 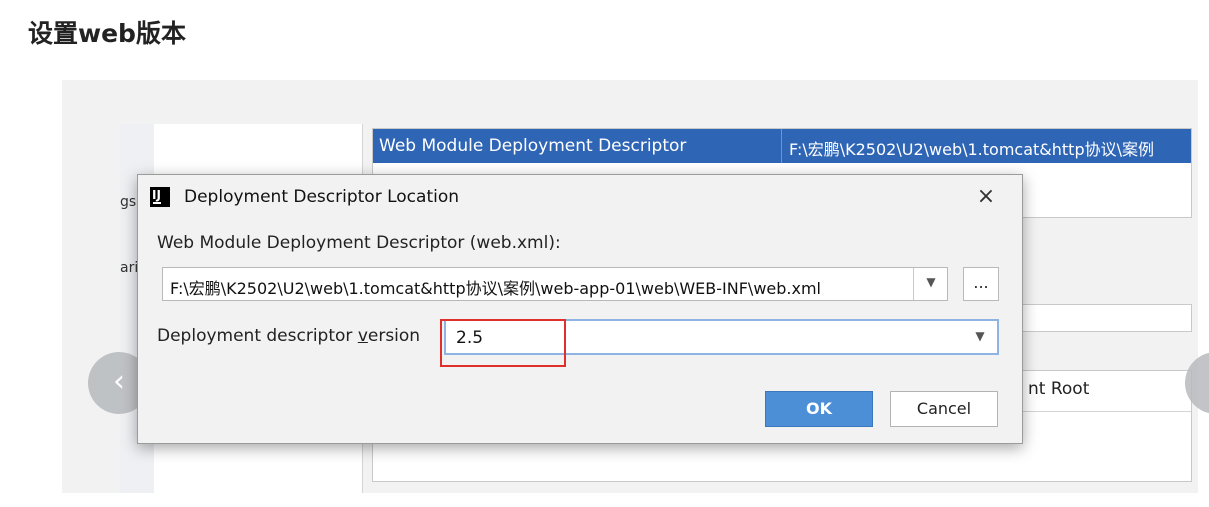 I want to click on column-header-web-root: nt Root, so click(x=1059, y=389).